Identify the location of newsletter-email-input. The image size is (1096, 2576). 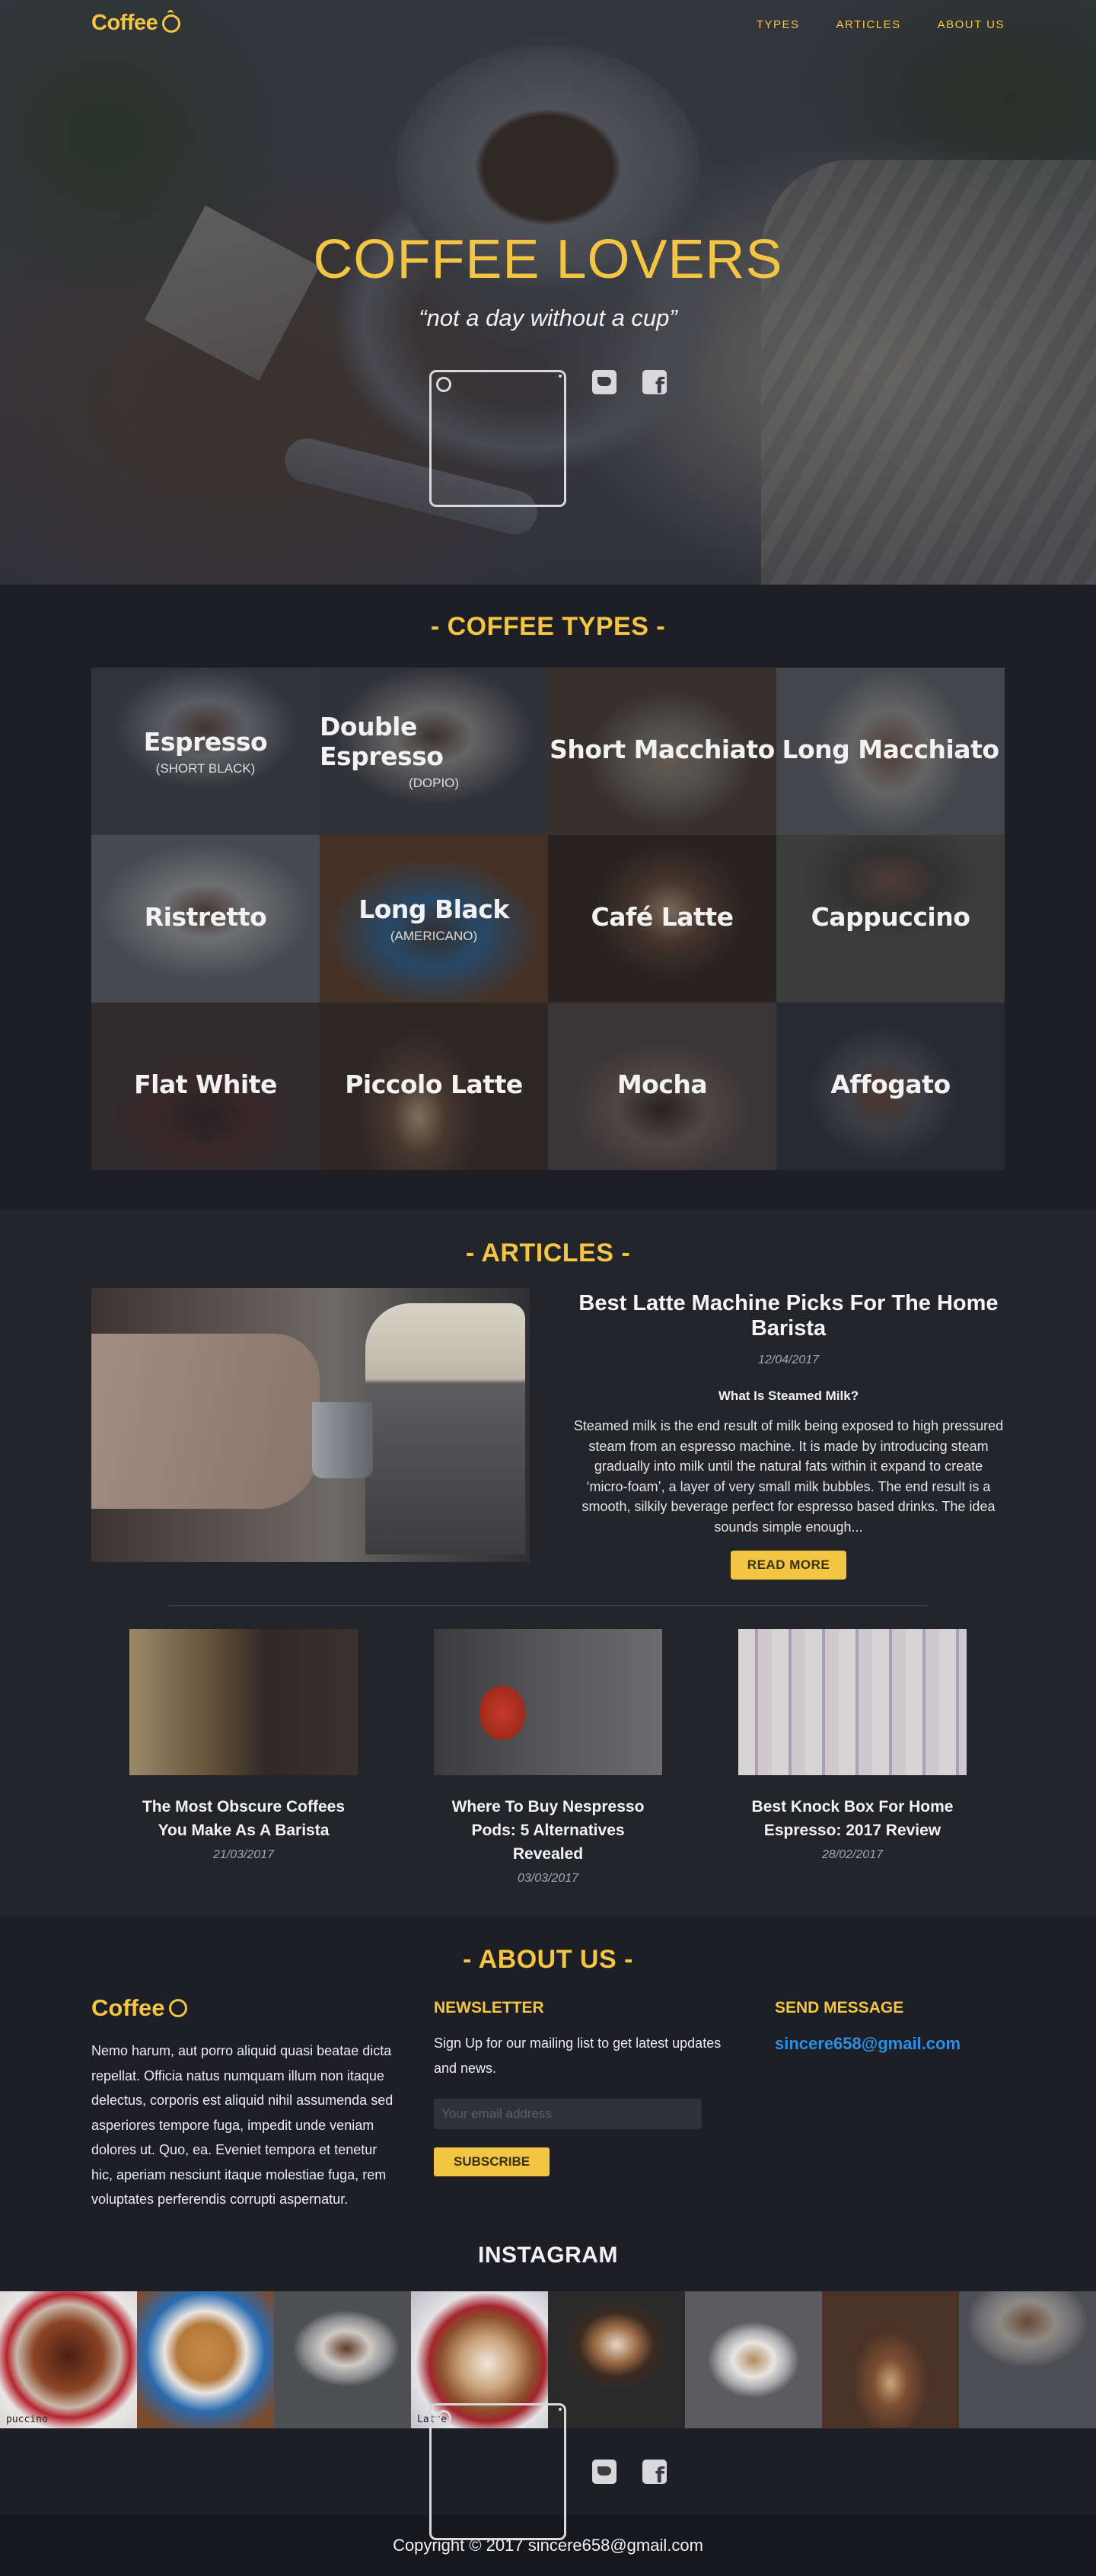
(568, 2114).